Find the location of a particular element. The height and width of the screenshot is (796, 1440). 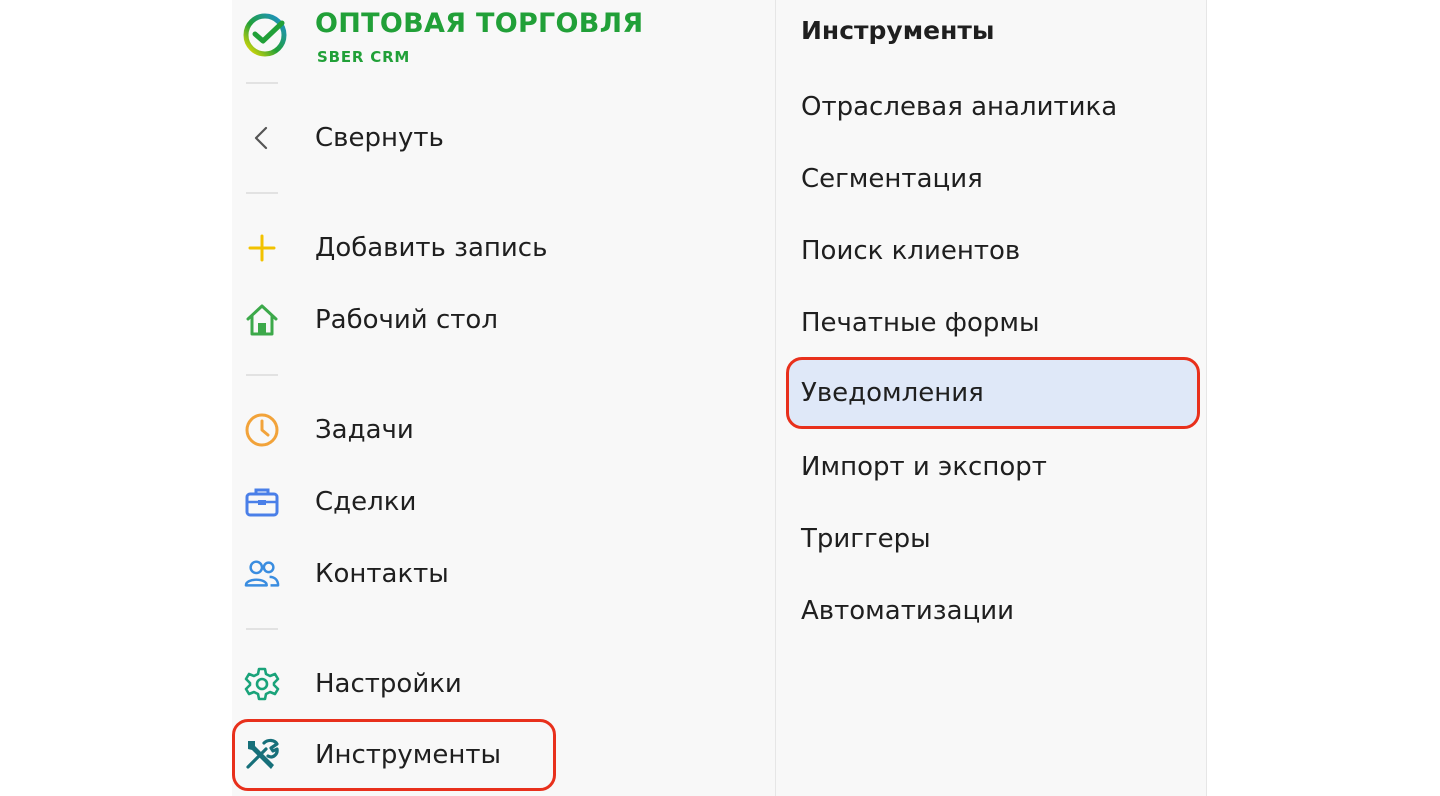

sidebar-item-label: Добавить запись is located at coordinates (431, 248).